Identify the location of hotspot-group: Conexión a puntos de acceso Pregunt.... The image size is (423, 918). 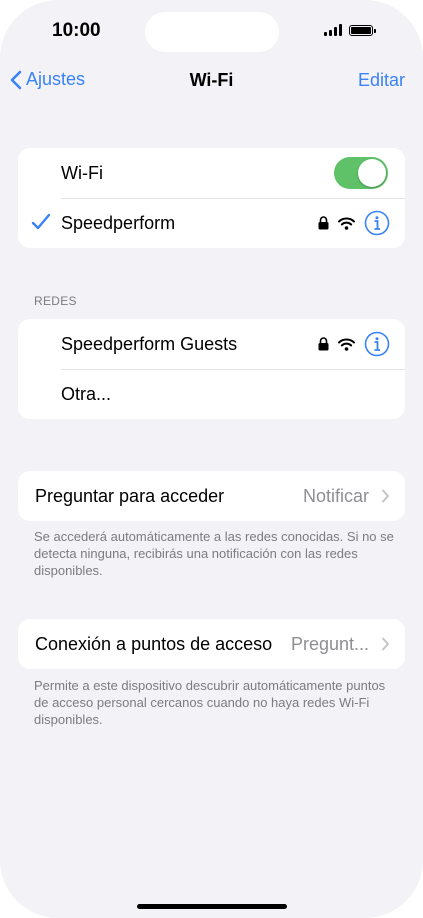
(211, 644).